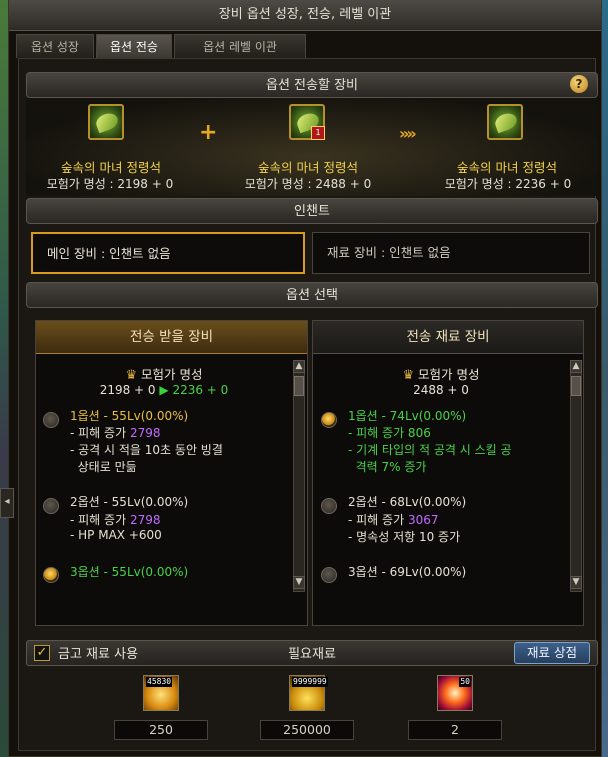  Describe the element at coordinates (51, 506) in the screenshot. I see `left-option-2-radio` at that location.